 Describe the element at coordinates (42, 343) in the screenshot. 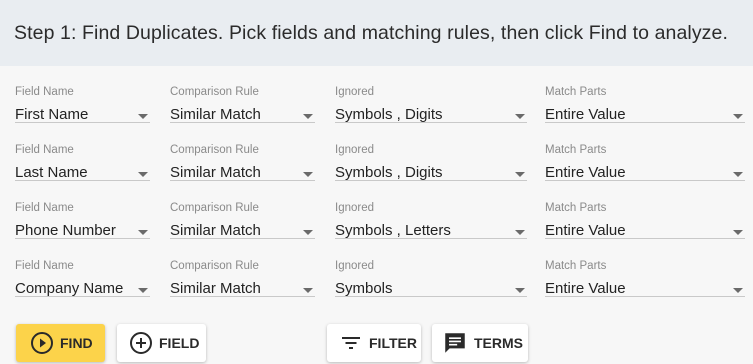

I see `play-circle-icon` at that location.